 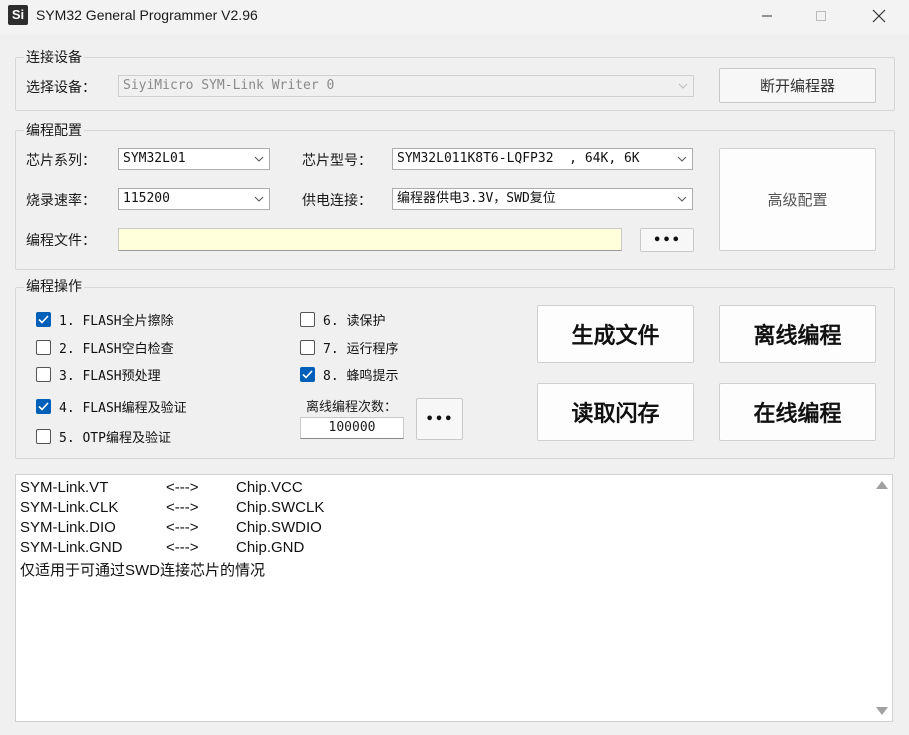 I want to click on log-pin: SYM-Link.DIO, so click(x=68, y=527).